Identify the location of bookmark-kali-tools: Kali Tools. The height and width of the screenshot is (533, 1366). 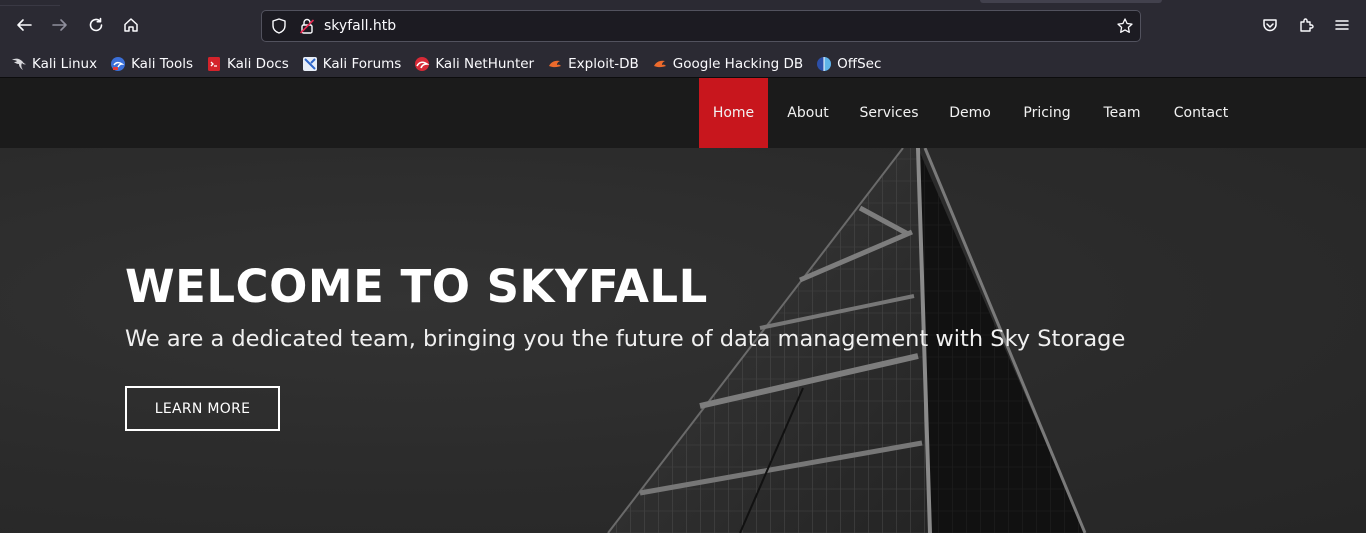
(151, 64).